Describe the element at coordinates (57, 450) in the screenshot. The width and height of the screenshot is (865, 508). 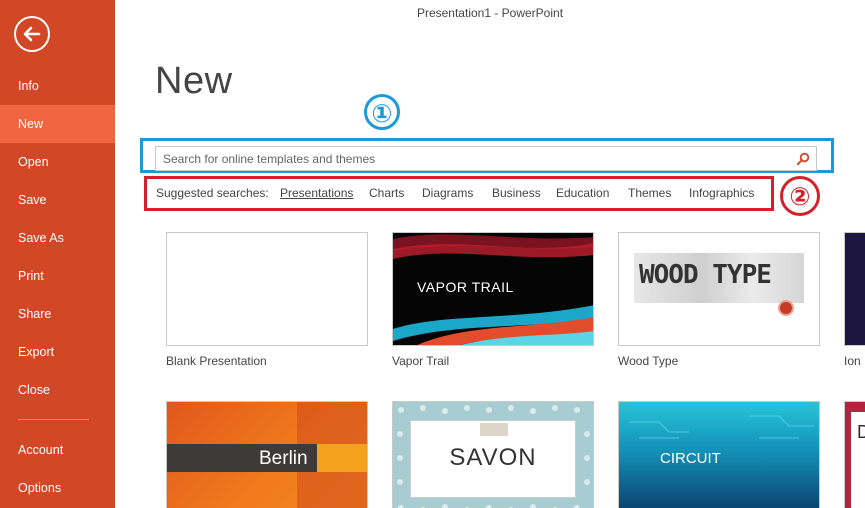
I see `nav-account: Account` at that location.